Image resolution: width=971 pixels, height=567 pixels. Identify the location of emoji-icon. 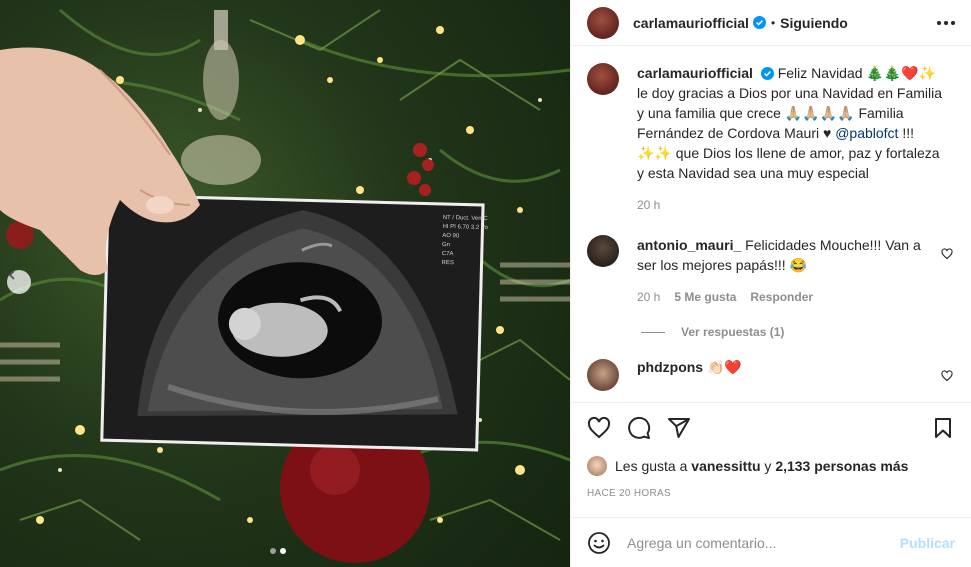
(599, 543).